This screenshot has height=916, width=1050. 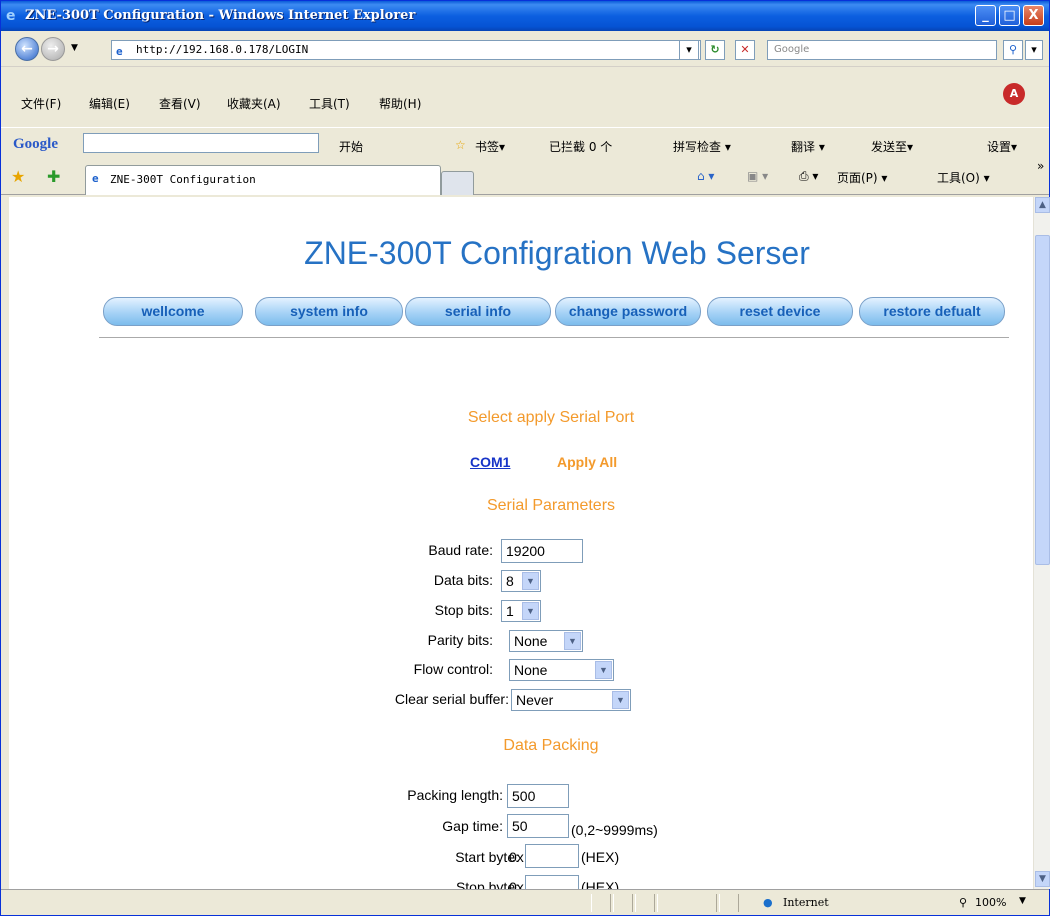 I want to click on popup-blocked-label: 已拦截 0 个, so click(x=580, y=146).